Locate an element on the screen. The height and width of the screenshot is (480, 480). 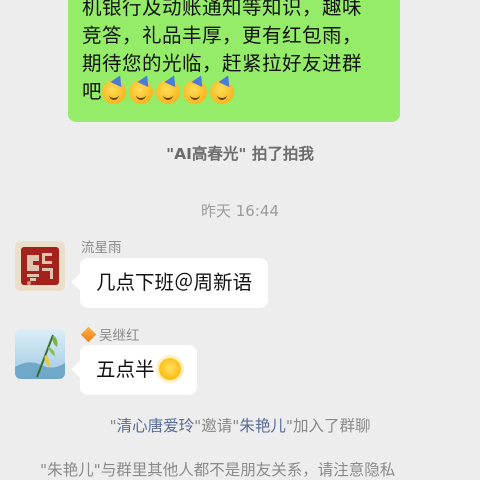
sun-face-icon is located at coordinates (169, 369).